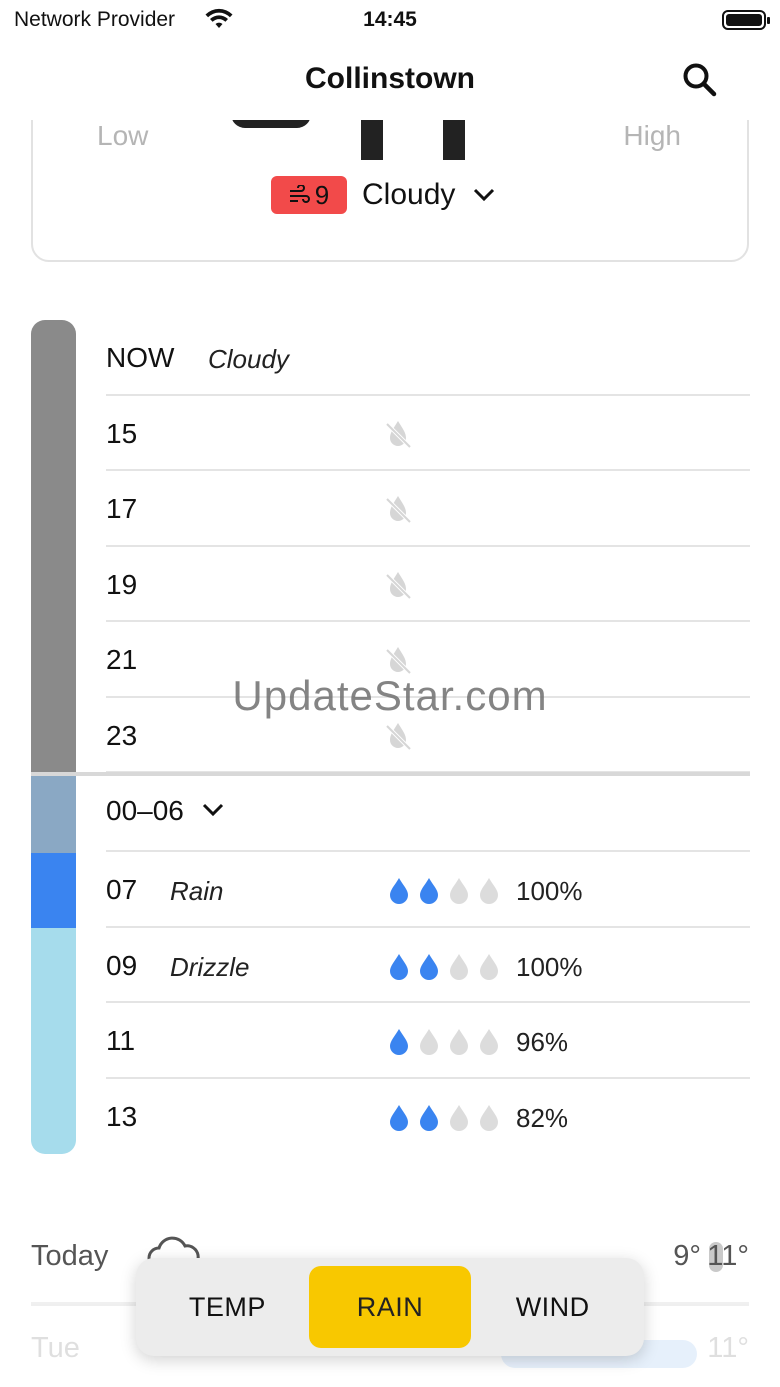 This screenshot has width=780, height=1387. What do you see at coordinates (55, 1348) in the screenshot?
I see `day-label: Tue` at bounding box center [55, 1348].